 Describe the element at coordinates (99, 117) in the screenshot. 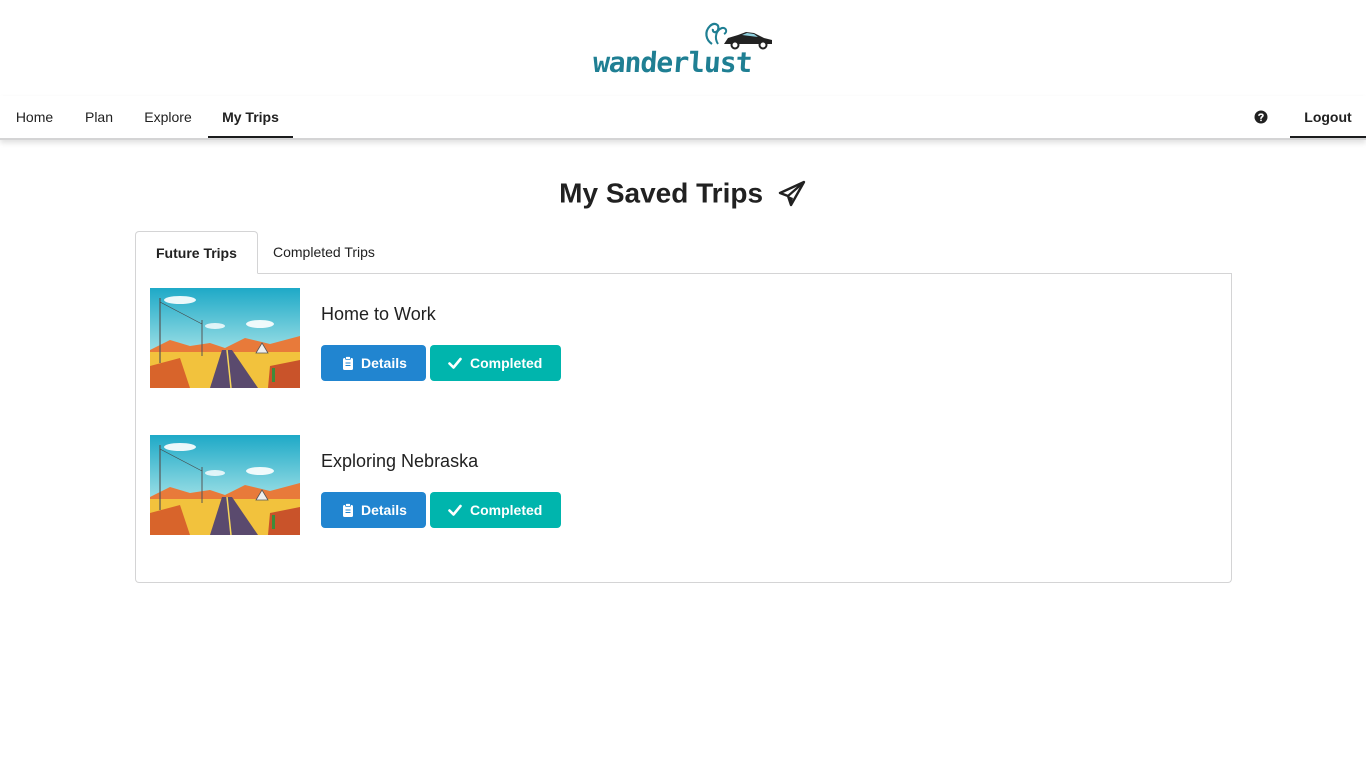

I see `nav-plan: Plan` at that location.